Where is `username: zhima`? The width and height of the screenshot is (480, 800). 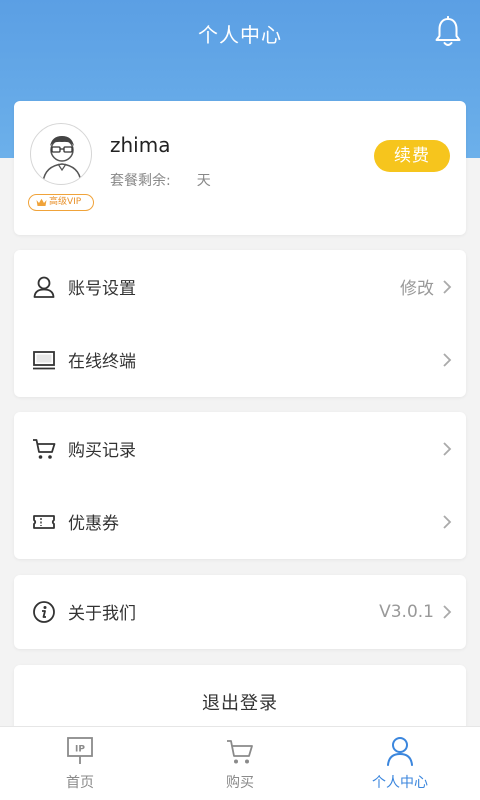
username: zhima is located at coordinates (140, 145).